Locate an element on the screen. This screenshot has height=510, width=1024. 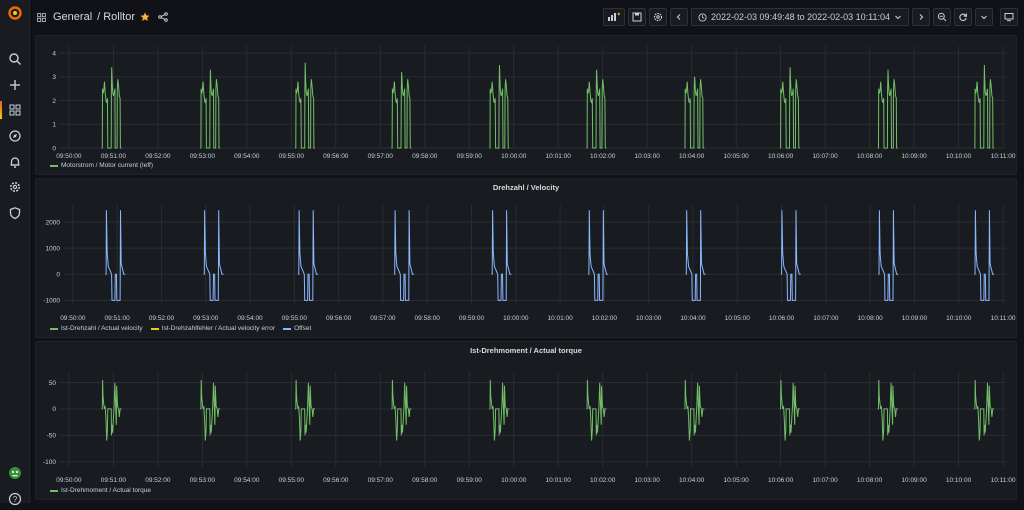
shield-icon is located at coordinates (15, 213).